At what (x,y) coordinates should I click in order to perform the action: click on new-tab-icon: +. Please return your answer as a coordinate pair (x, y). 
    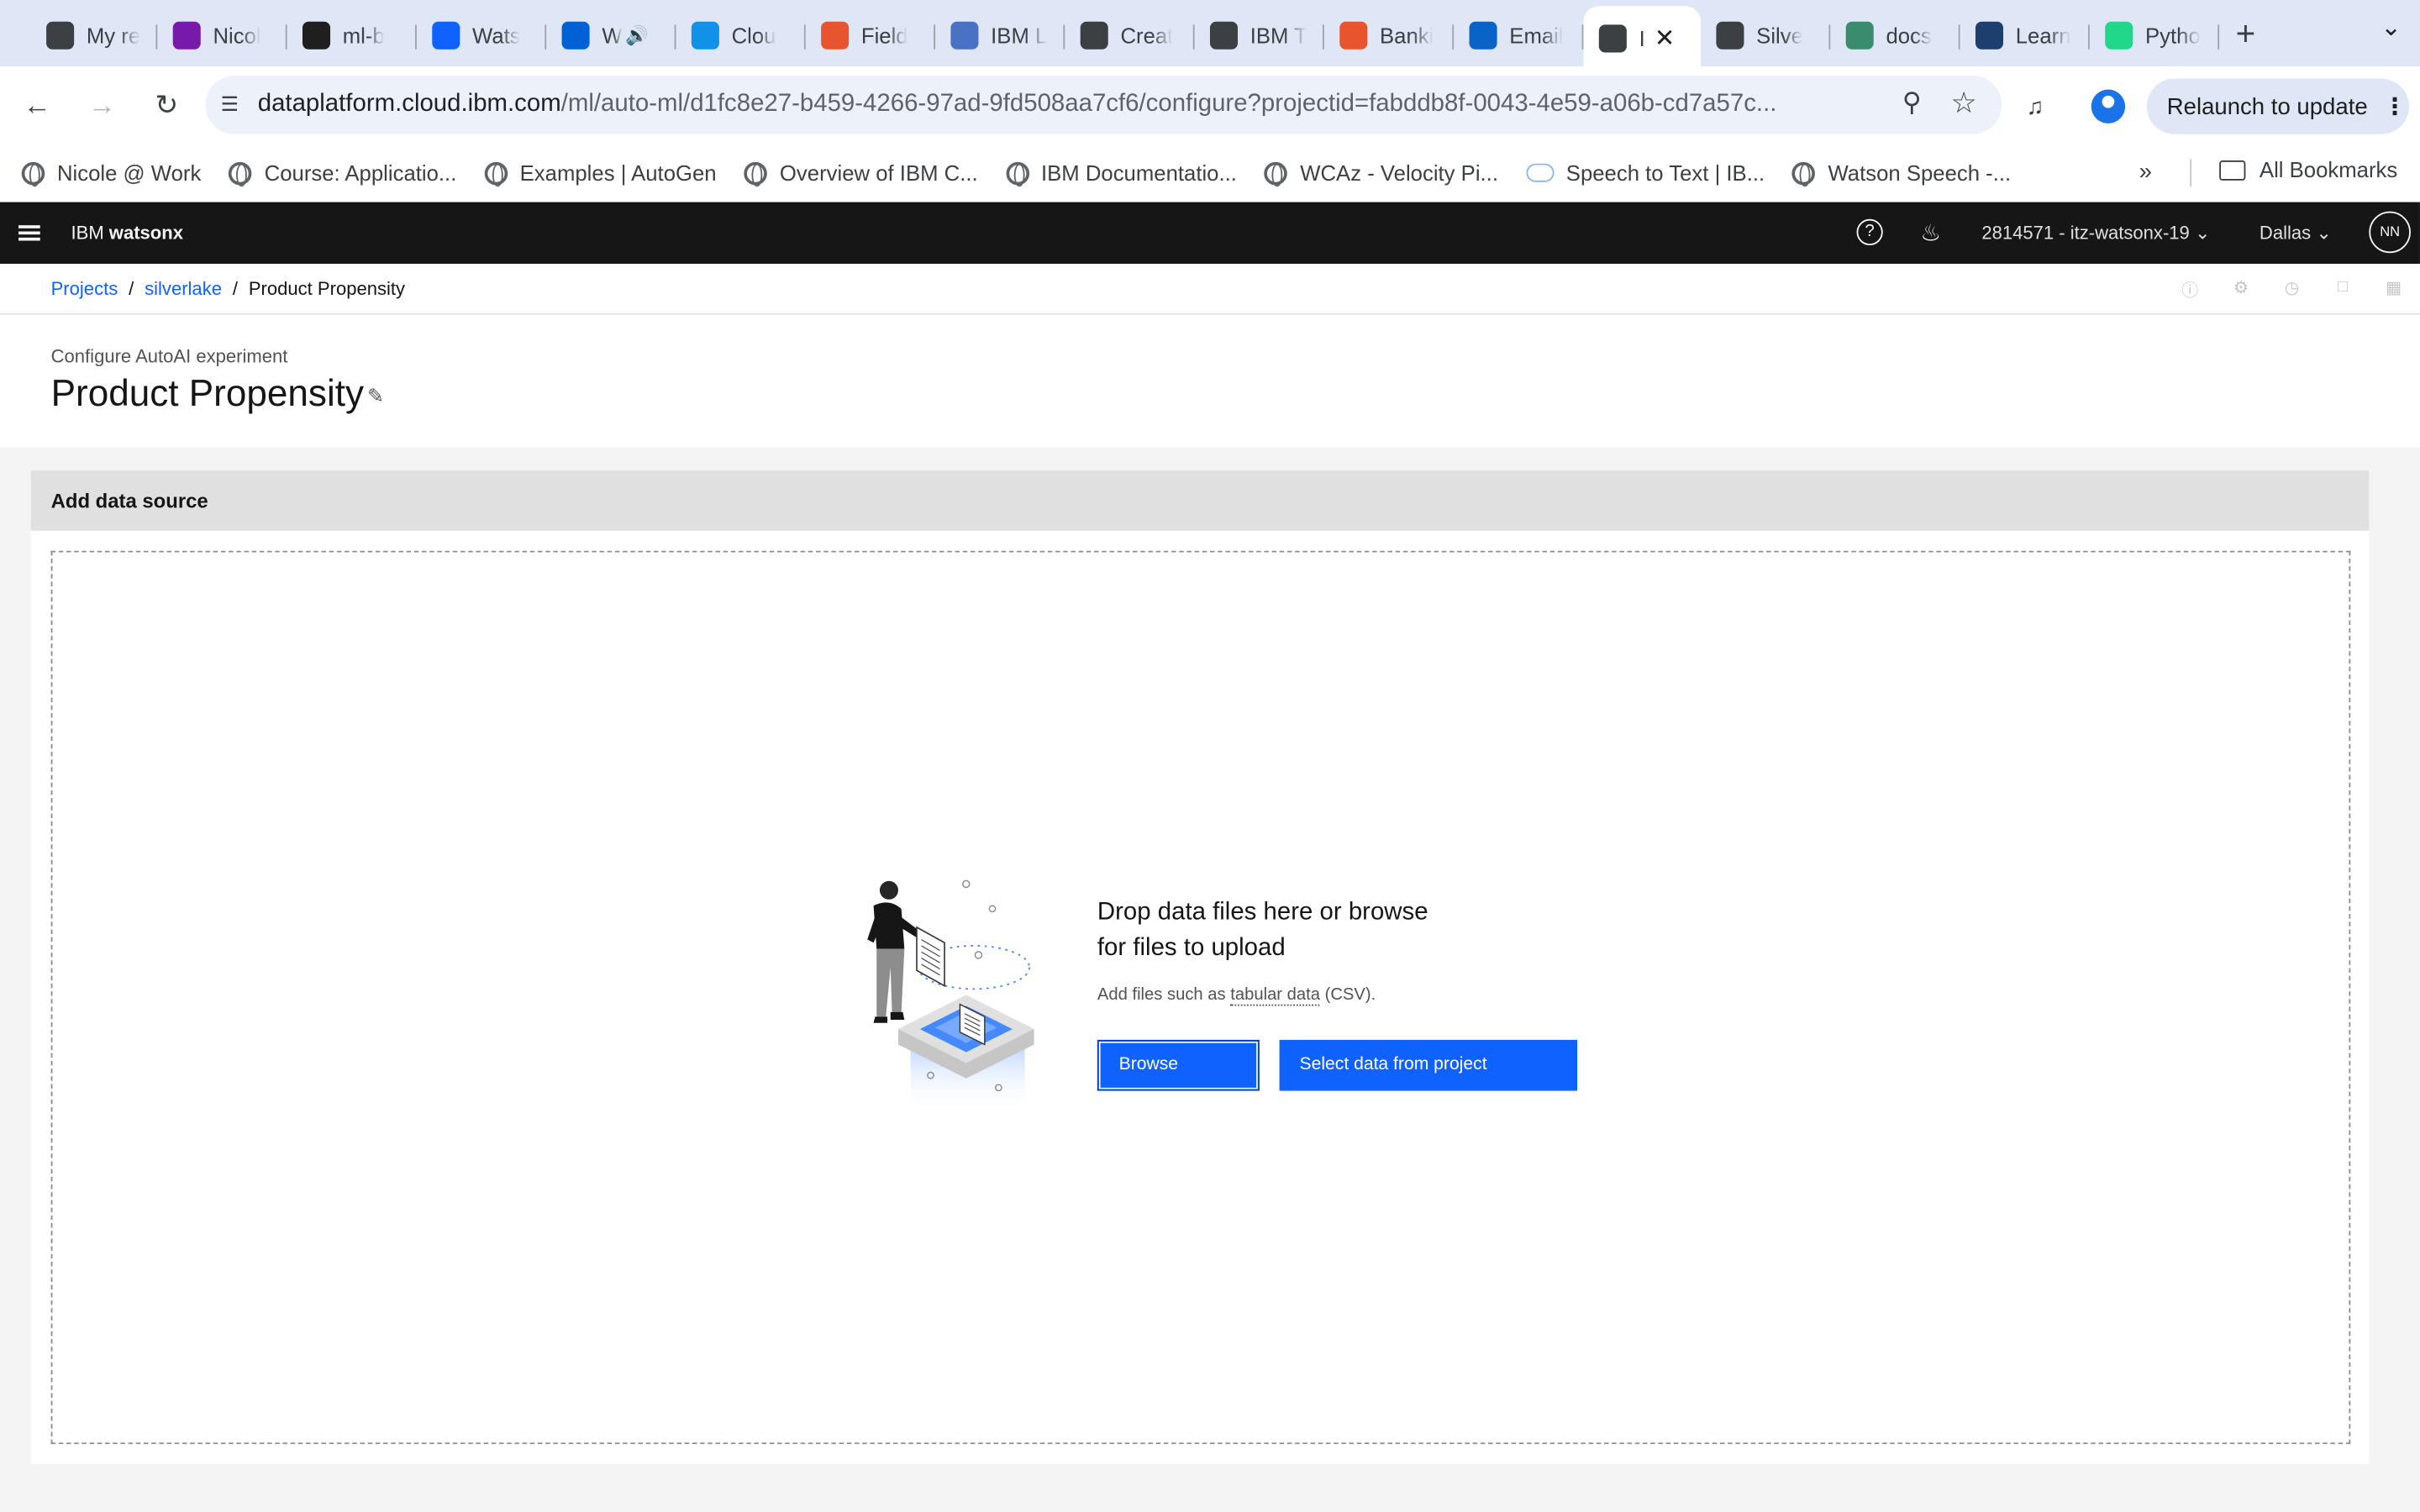
    Looking at the image, I should click on (2245, 33).